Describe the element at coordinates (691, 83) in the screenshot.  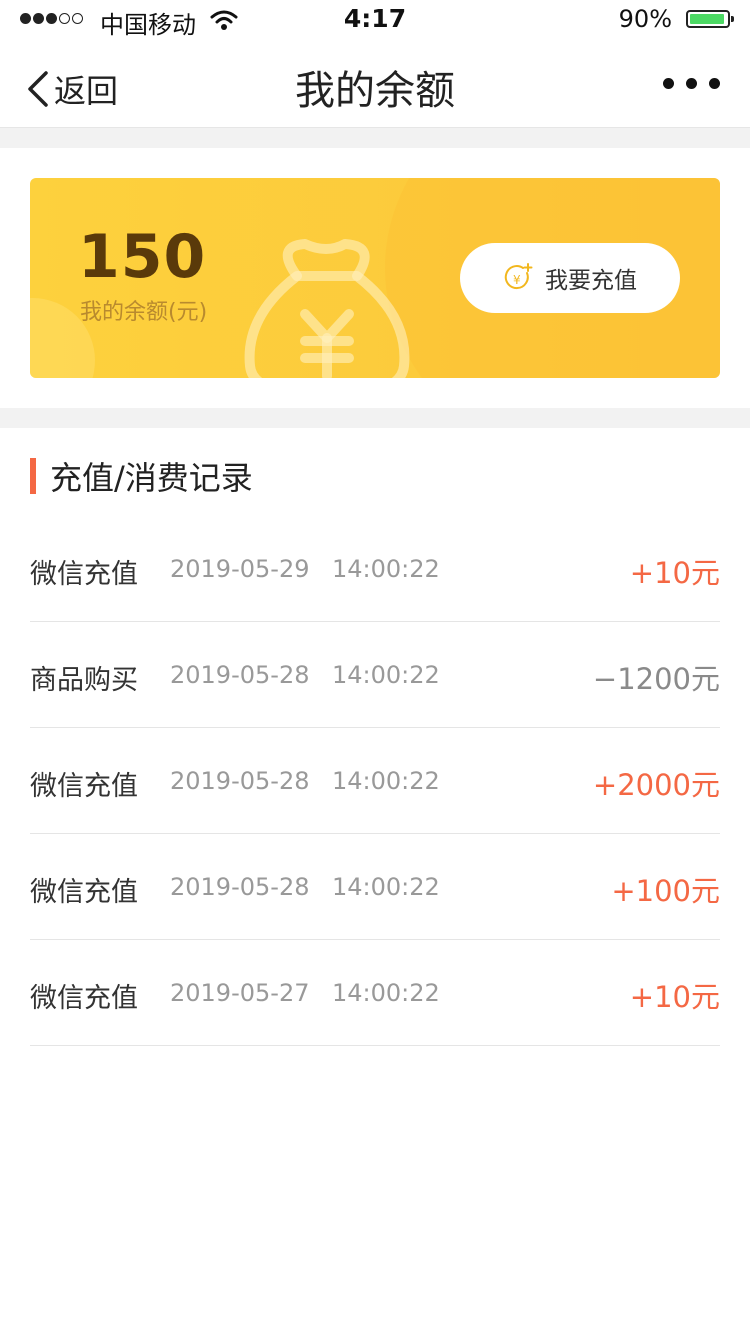
I see `more-menu-button` at that location.